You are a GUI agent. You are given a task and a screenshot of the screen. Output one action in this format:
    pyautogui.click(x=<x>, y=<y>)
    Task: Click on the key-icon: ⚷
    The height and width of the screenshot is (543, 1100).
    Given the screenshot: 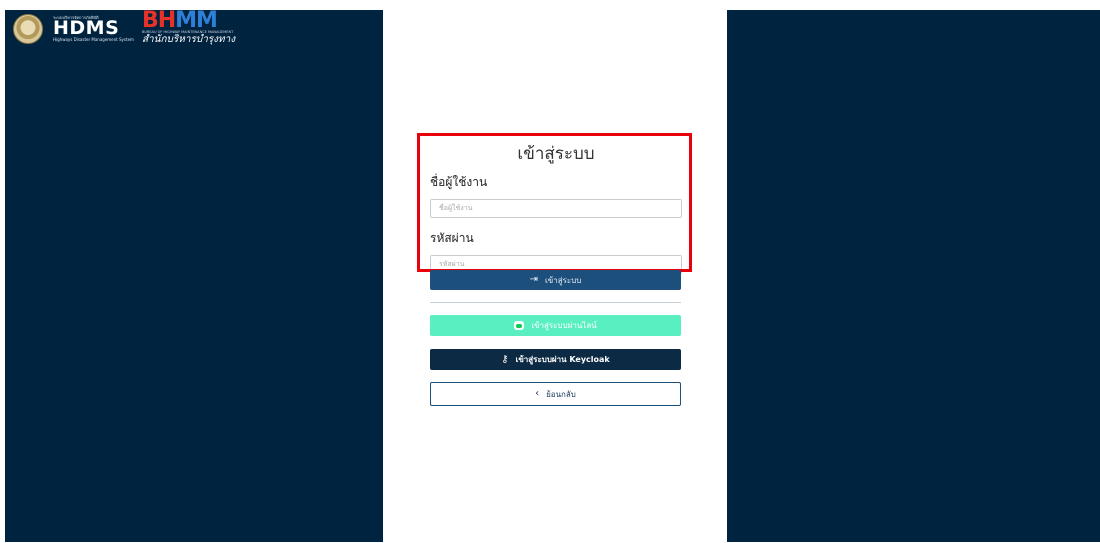 What is the action you would take?
    pyautogui.click(x=505, y=359)
    